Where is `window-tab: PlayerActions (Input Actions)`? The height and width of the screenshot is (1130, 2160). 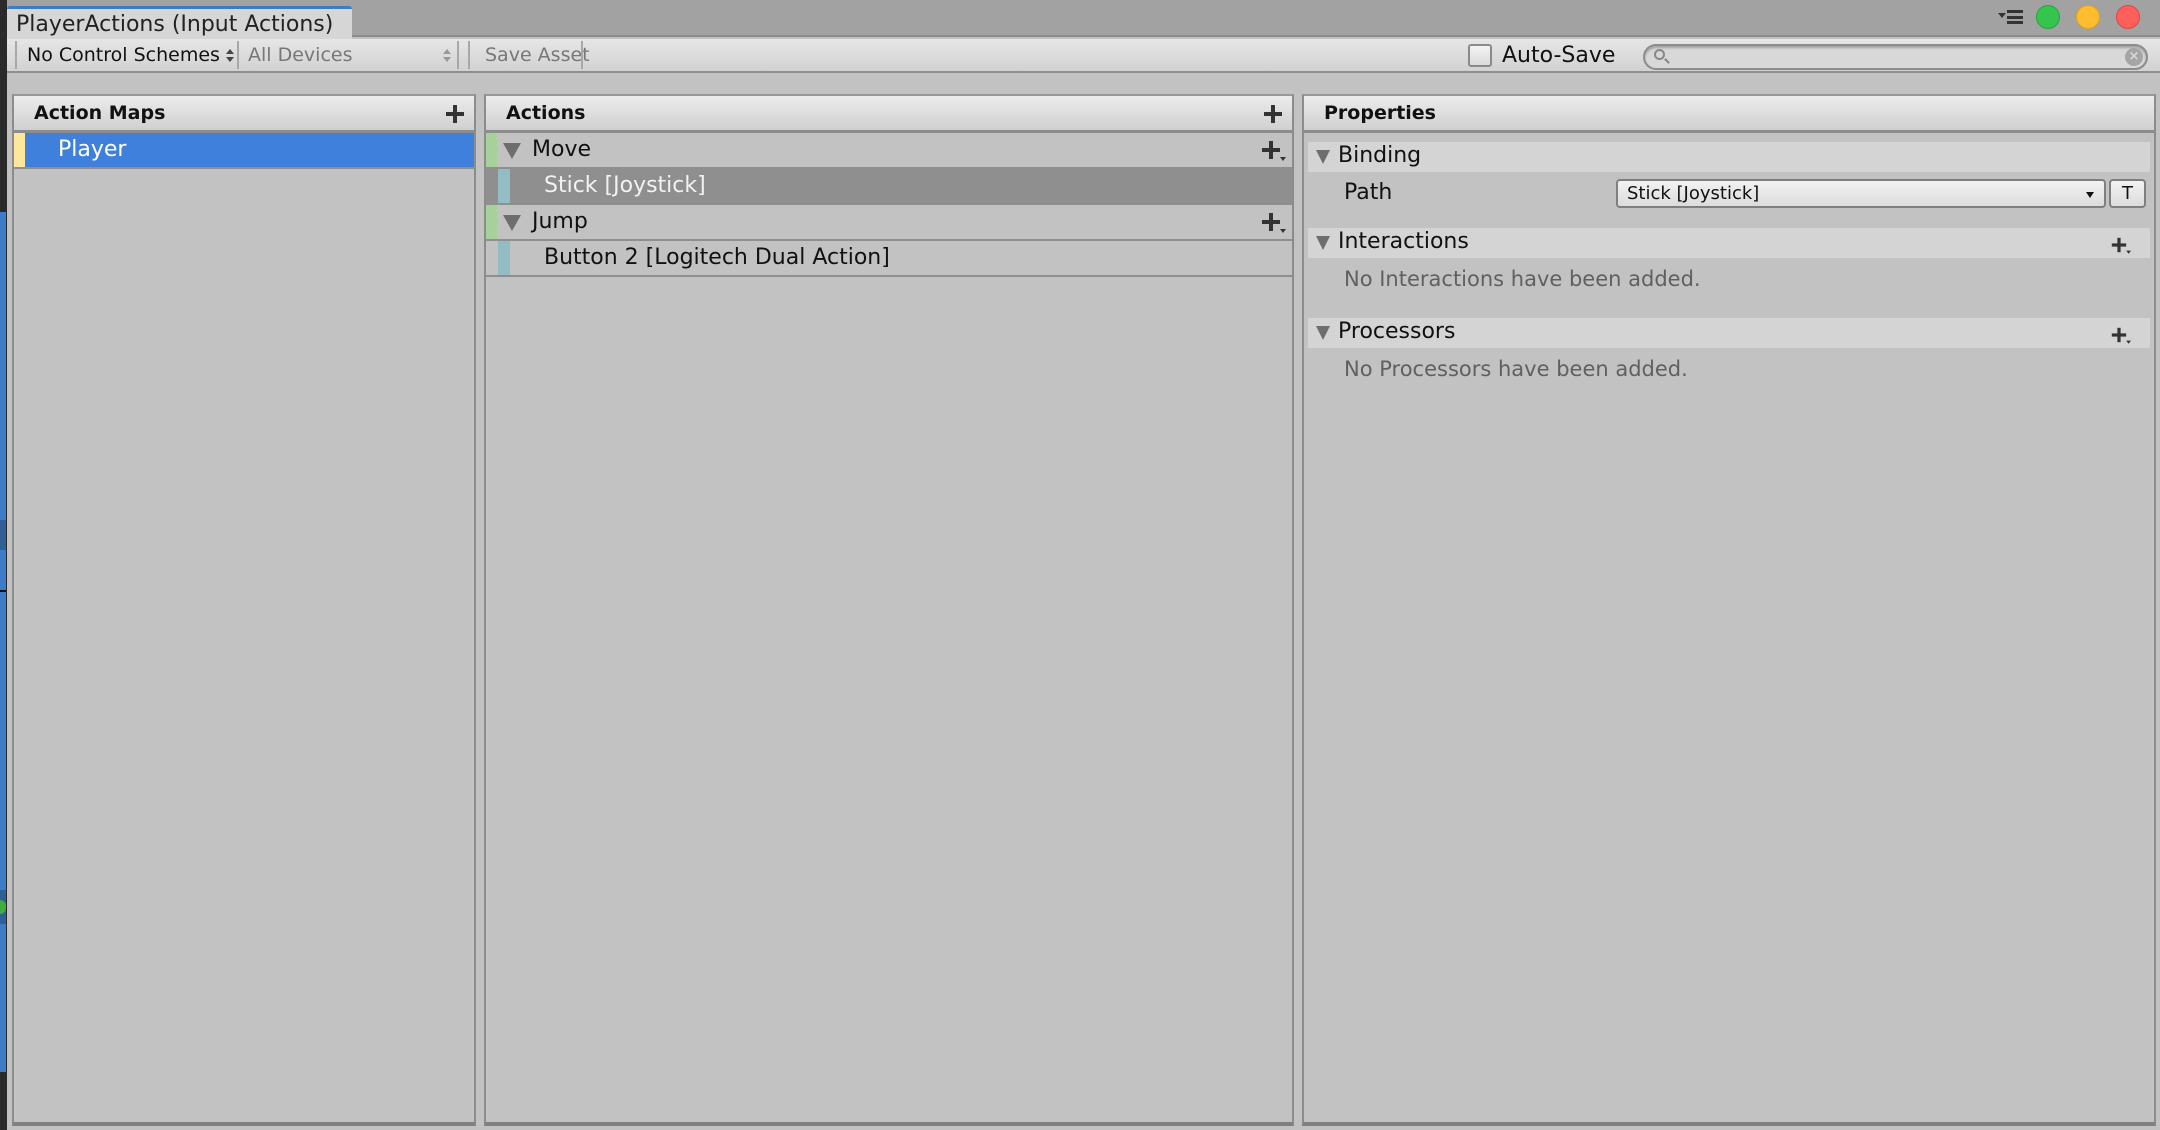 window-tab: PlayerActions (Input Actions) is located at coordinates (179, 22).